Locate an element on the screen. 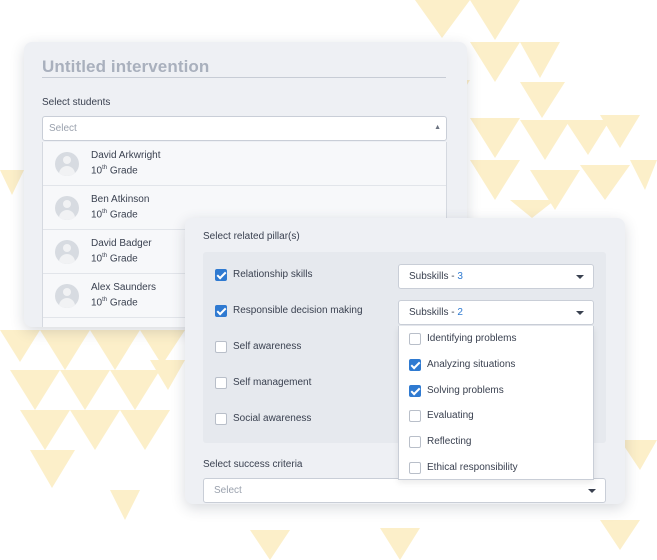  intervention-title: Untitled intervention is located at coordinates (125, 67).